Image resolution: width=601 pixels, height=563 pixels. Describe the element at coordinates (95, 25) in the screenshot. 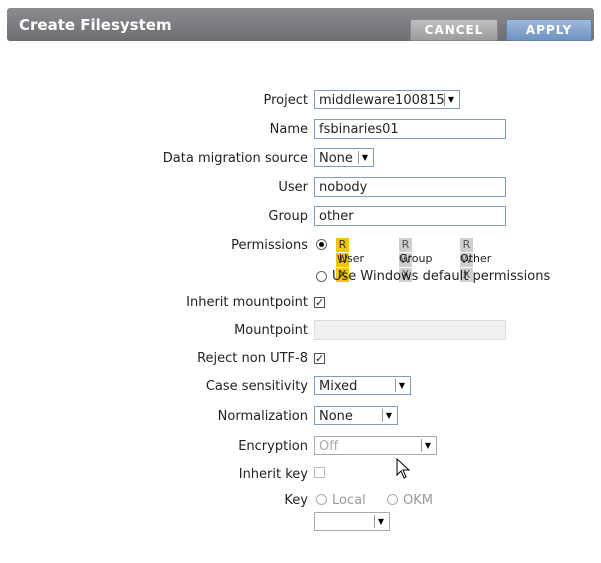

I see `dialog-title: Create Filesystem` at that location.